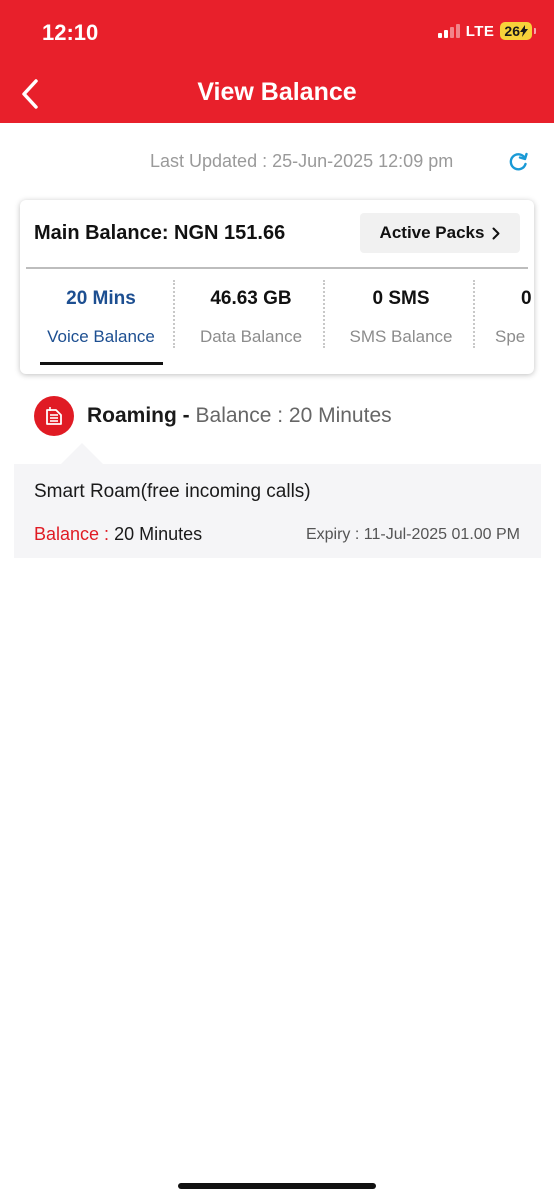 The width and height of the screenshot is (554, 1200). I want to click on home-indicator, so click(277, 1186).